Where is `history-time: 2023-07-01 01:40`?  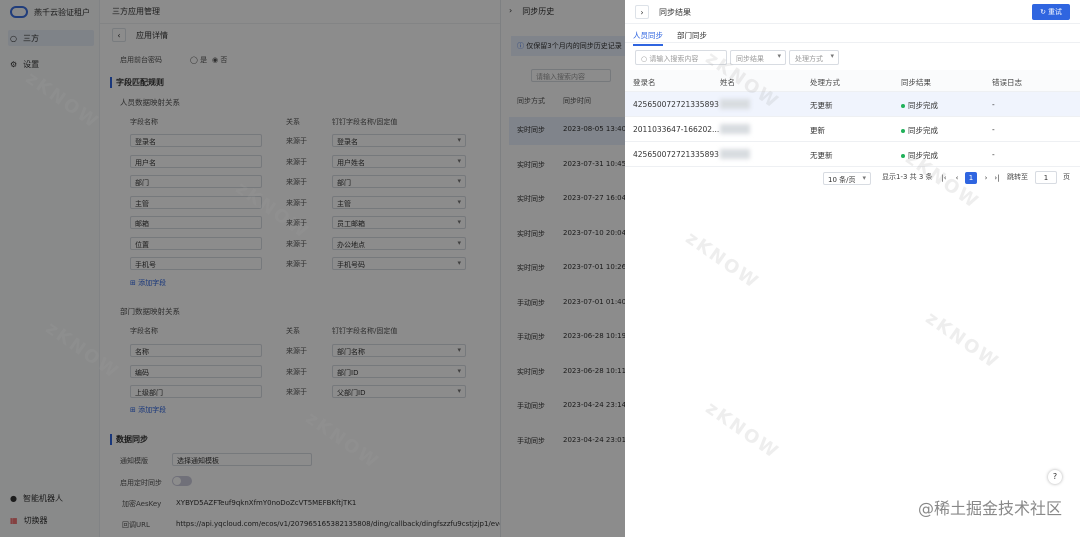 history-time: 2023-07-01 01:40 is located at coordinates (595, 301).